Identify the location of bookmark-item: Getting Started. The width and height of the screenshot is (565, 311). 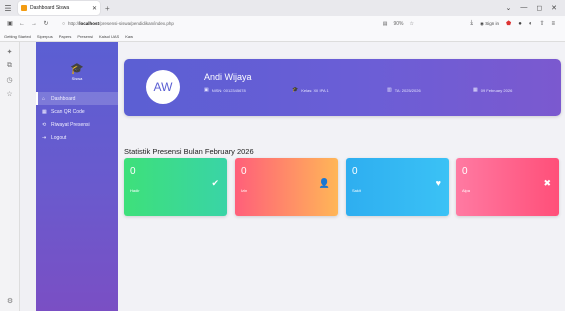
(17, 36).